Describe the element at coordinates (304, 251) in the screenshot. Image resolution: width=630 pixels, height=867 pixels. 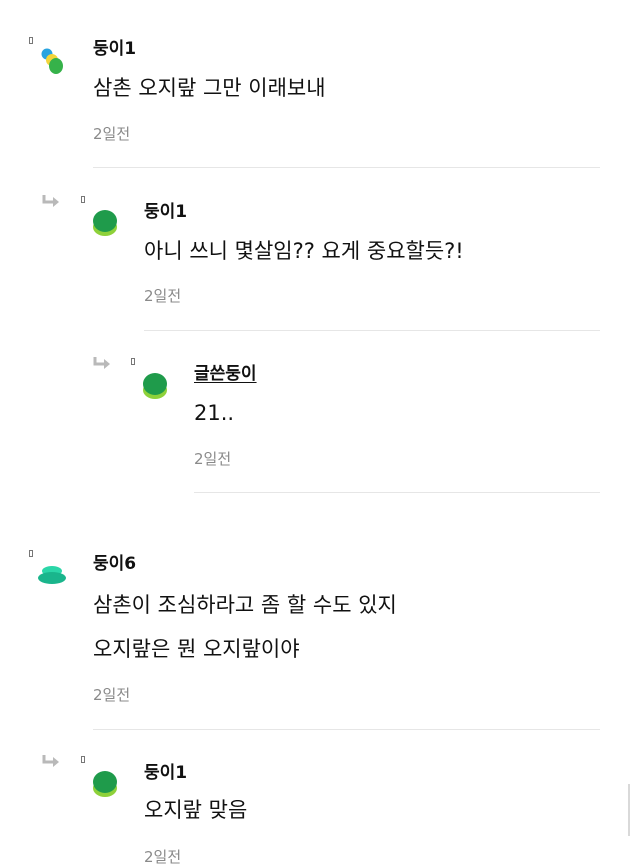
I see `comment-text-line: 아니 쓰니 몇살임?? 요게 중요할듯?!` at that location.